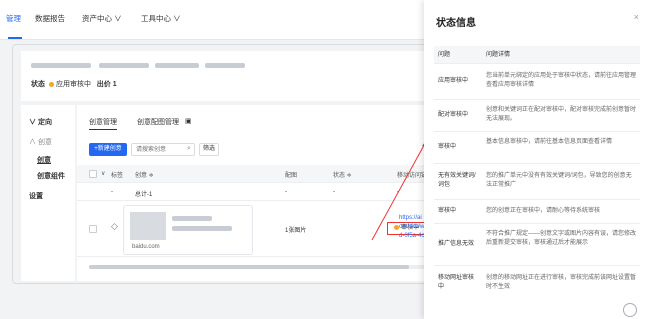 This screenshot has height=319, width=651. What do you see at coordinates (456, 244) in the screenshot?
I see `issue-name: 推广信息无效` at bounding box center [456, 244].